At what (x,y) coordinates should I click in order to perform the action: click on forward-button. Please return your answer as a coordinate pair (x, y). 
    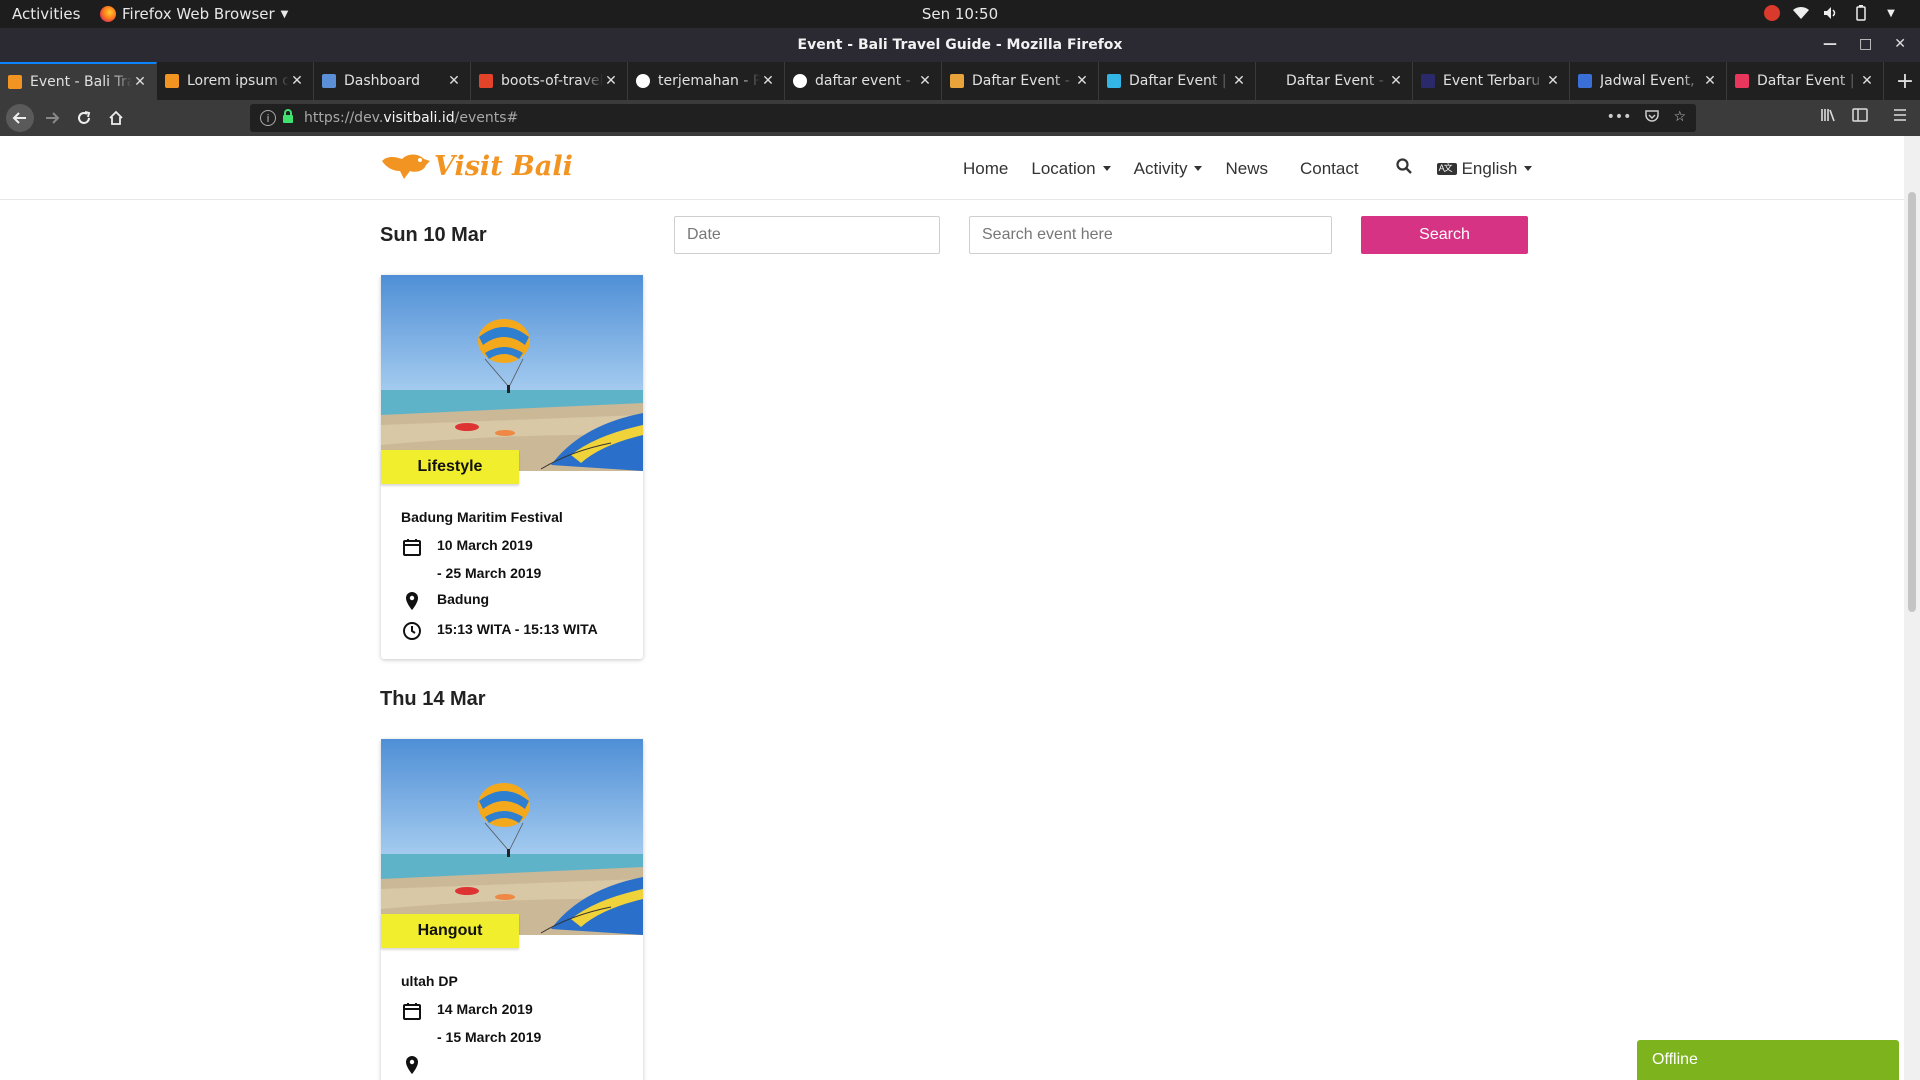
    Looking at the image, I should click on (52, 118).